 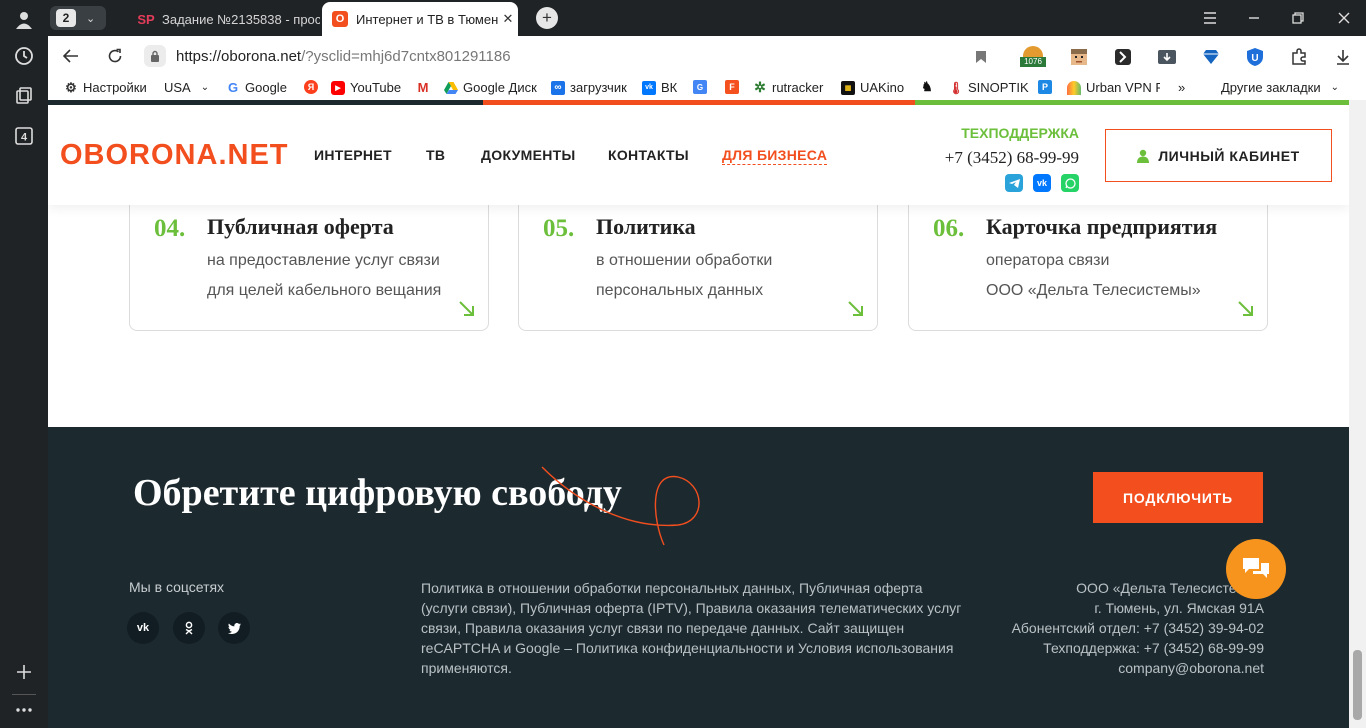 I want to click on nav-tv: ТВ, so click(x=435, y=155).